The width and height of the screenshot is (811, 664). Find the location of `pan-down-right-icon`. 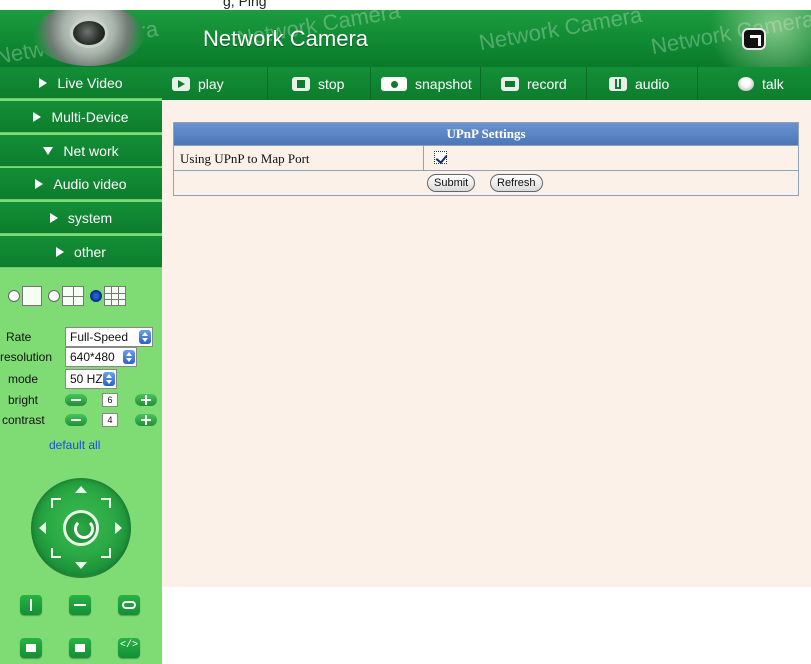

pan-down-right-icon is located at coordinates (106, 553).